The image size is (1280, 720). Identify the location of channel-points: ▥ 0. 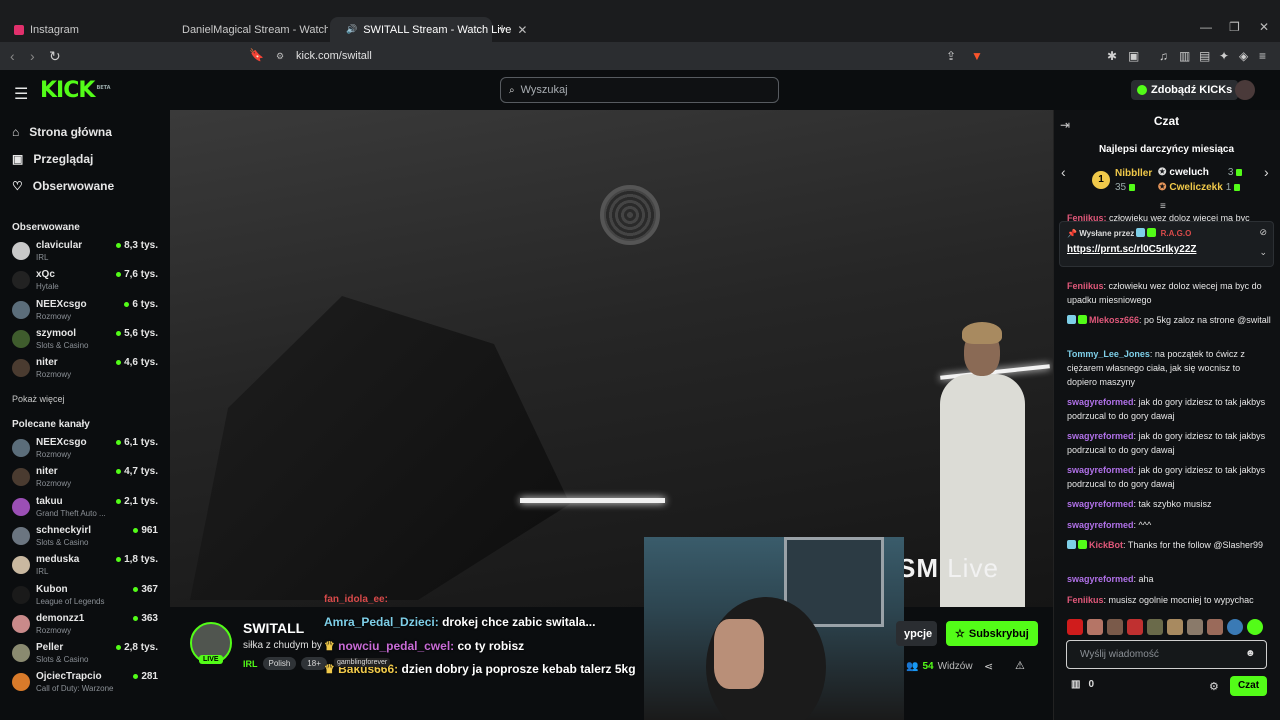
(1082, 684).